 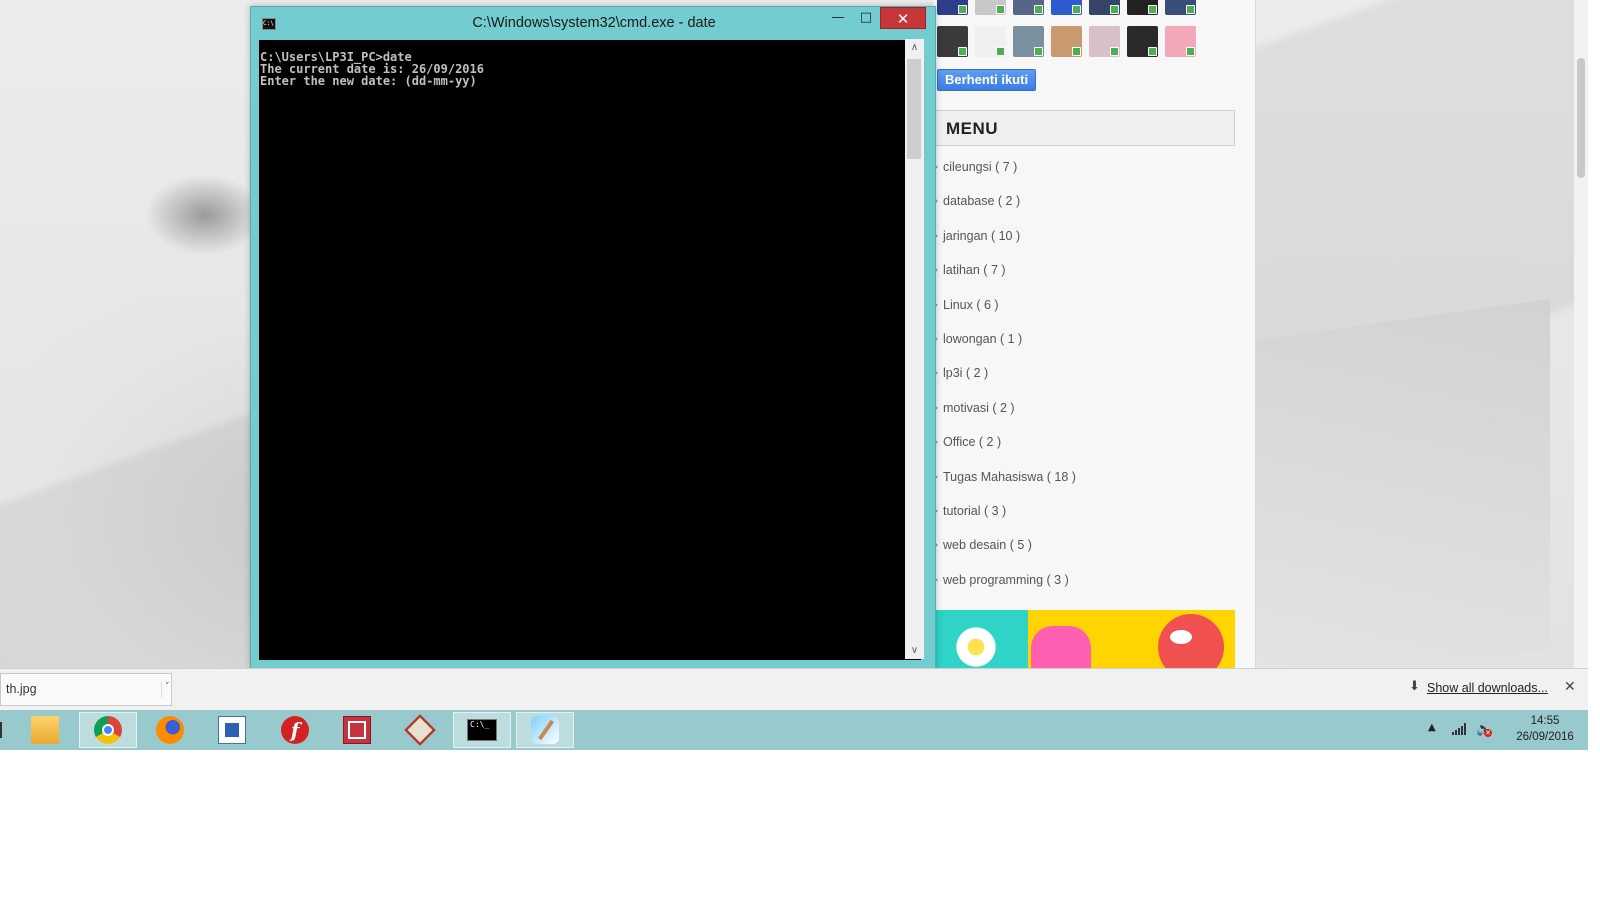 I want to click on maximize-button: □, so click(x=866, y=18).